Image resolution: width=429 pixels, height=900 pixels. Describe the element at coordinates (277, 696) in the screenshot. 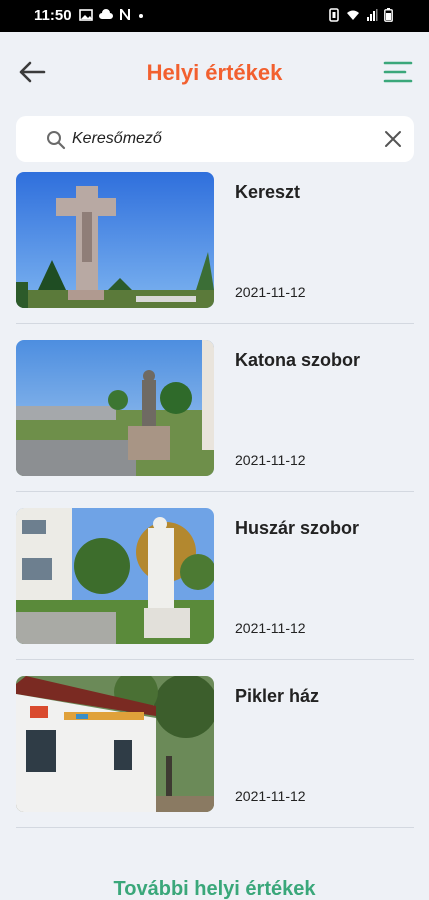

I see `item-title: Pikler ház` at that location.